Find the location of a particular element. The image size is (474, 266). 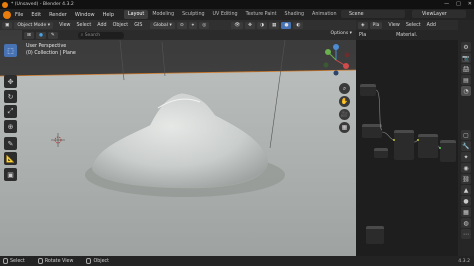

properties-tabs: ⚙ 📷 🖨 ▤ ◔ ▢ 🔧 ✦ ◉ ⛓ ▲ ● ▦ ◍ ⋯ is located at coordinates (466, 138).